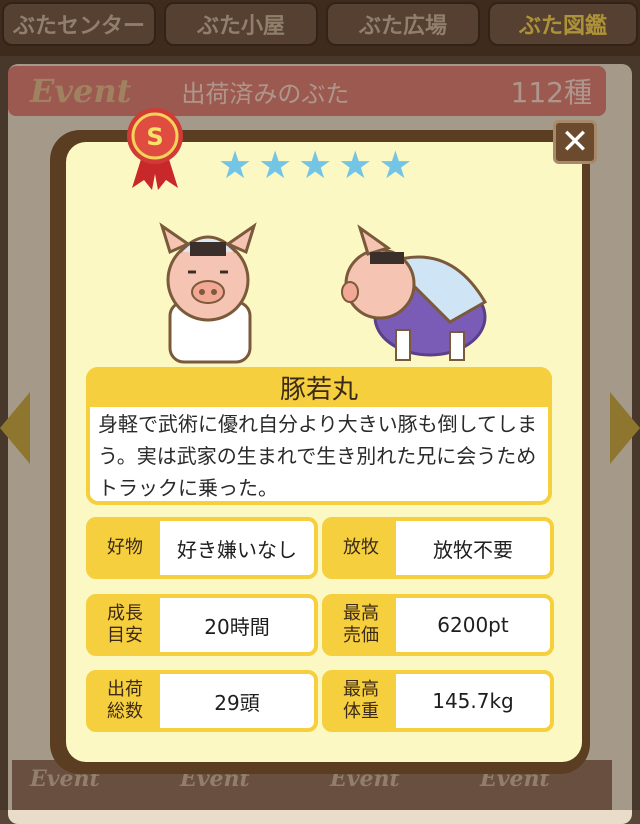 This screenshot has height=824, width=640. I want to click on stat-label: 出荷 総数, so click(125, 701).